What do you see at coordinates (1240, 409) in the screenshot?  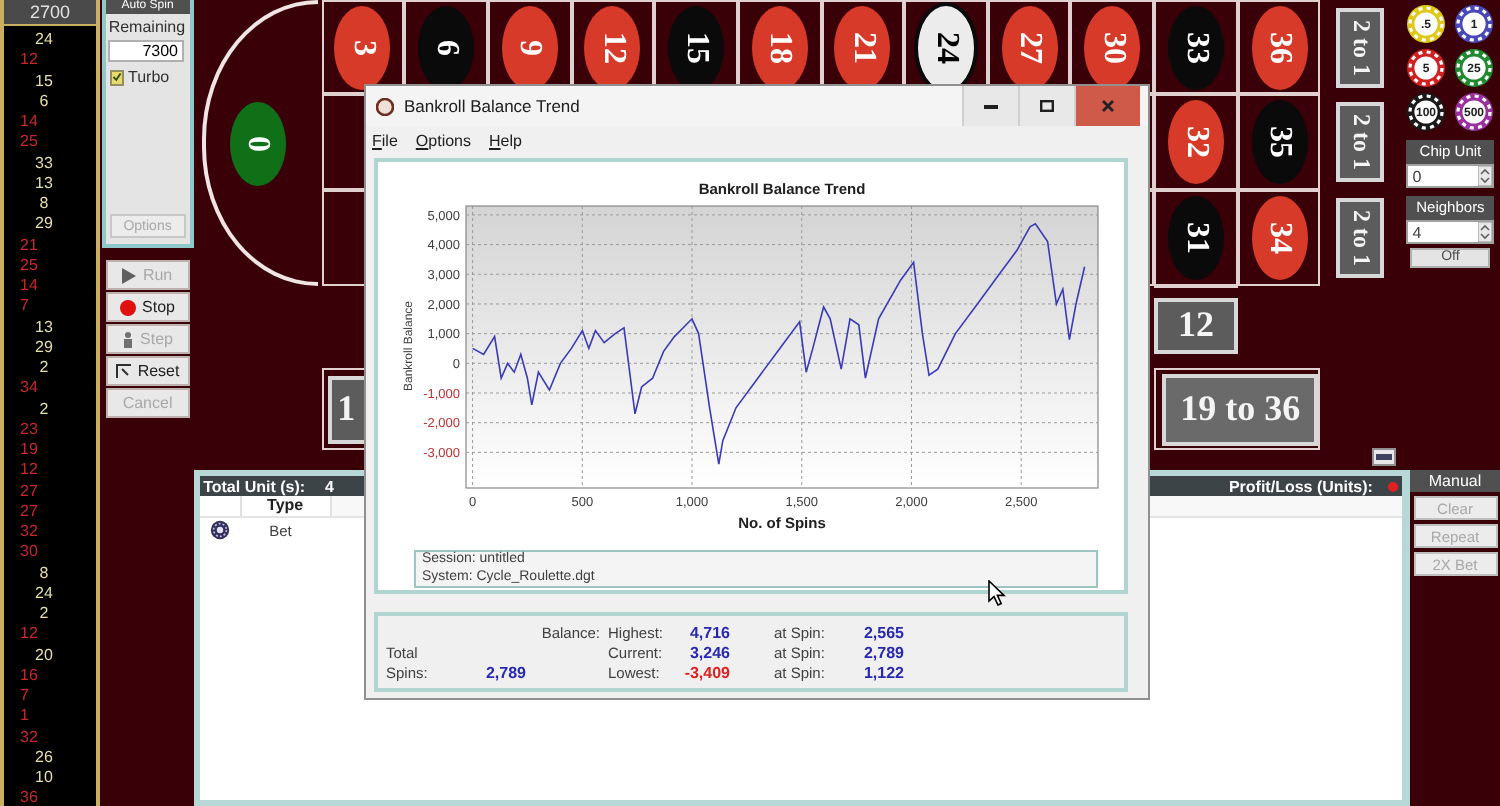 I see `outside-bet-button: 19 to 36` at bounding box center [1240, 409].